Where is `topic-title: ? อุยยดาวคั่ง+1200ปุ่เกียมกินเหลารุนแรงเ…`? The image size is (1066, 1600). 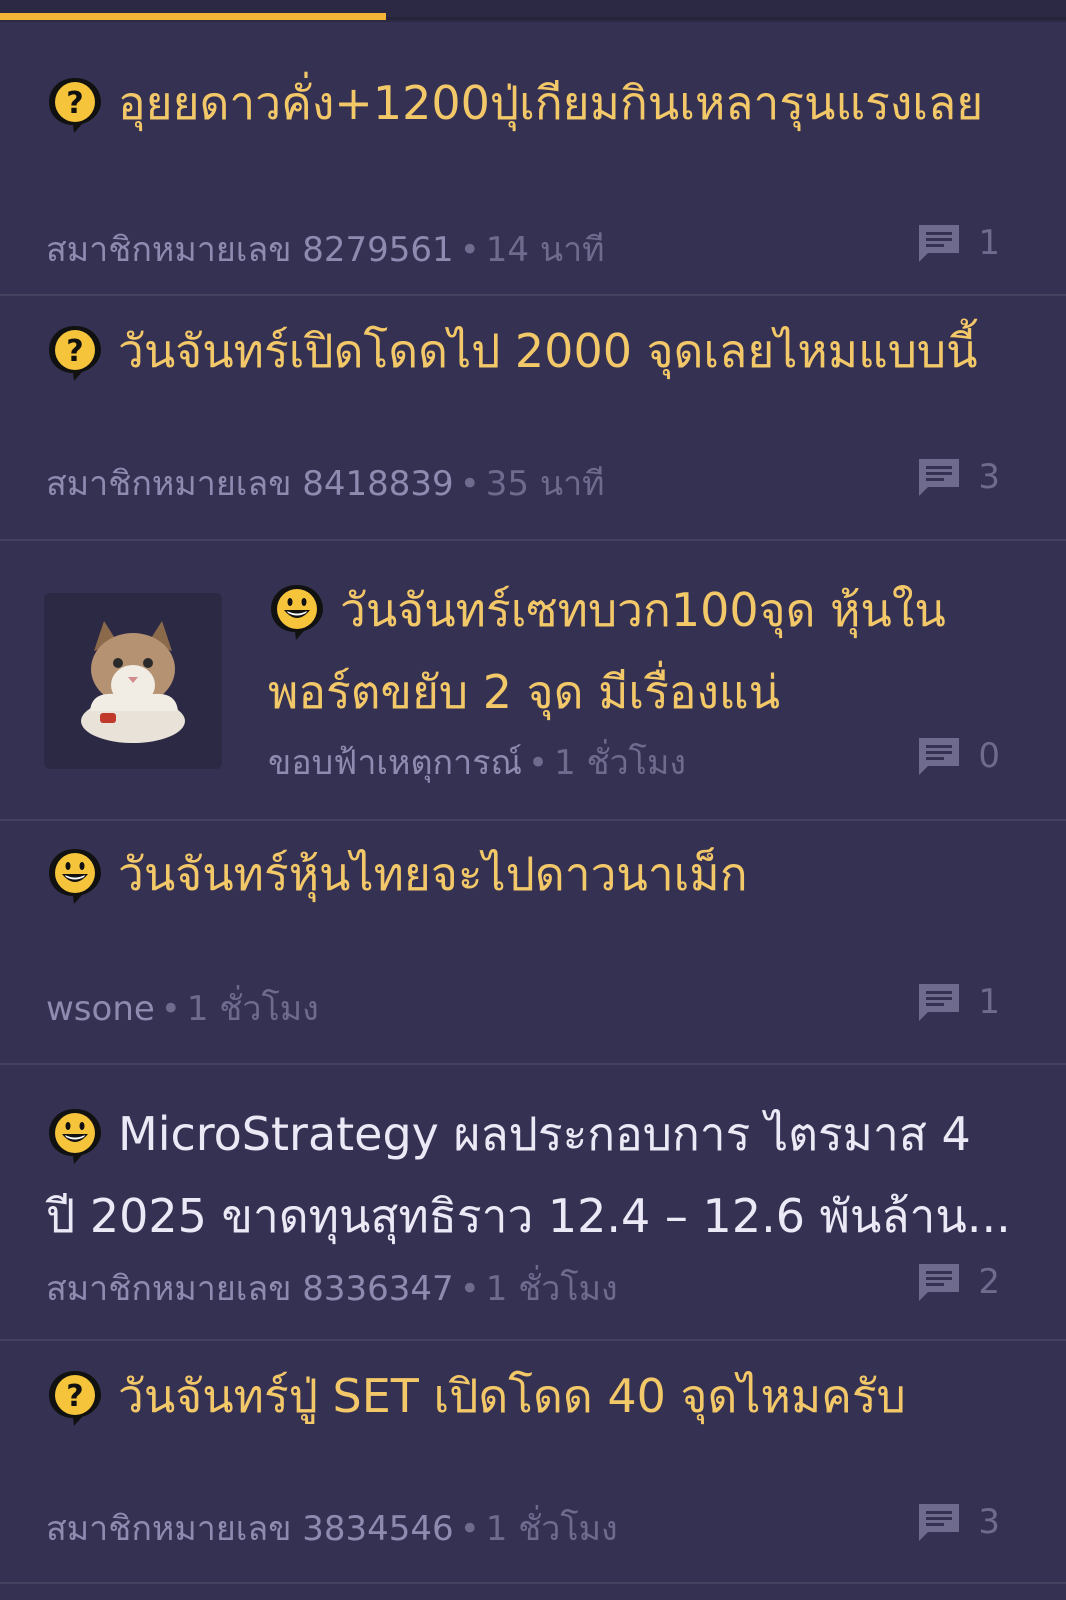
topic-title: ? อุยยดาวคั่ง+1200ปุ่เกียมกินเหลารุนแรงเ… is located at coordinates (525, 103).